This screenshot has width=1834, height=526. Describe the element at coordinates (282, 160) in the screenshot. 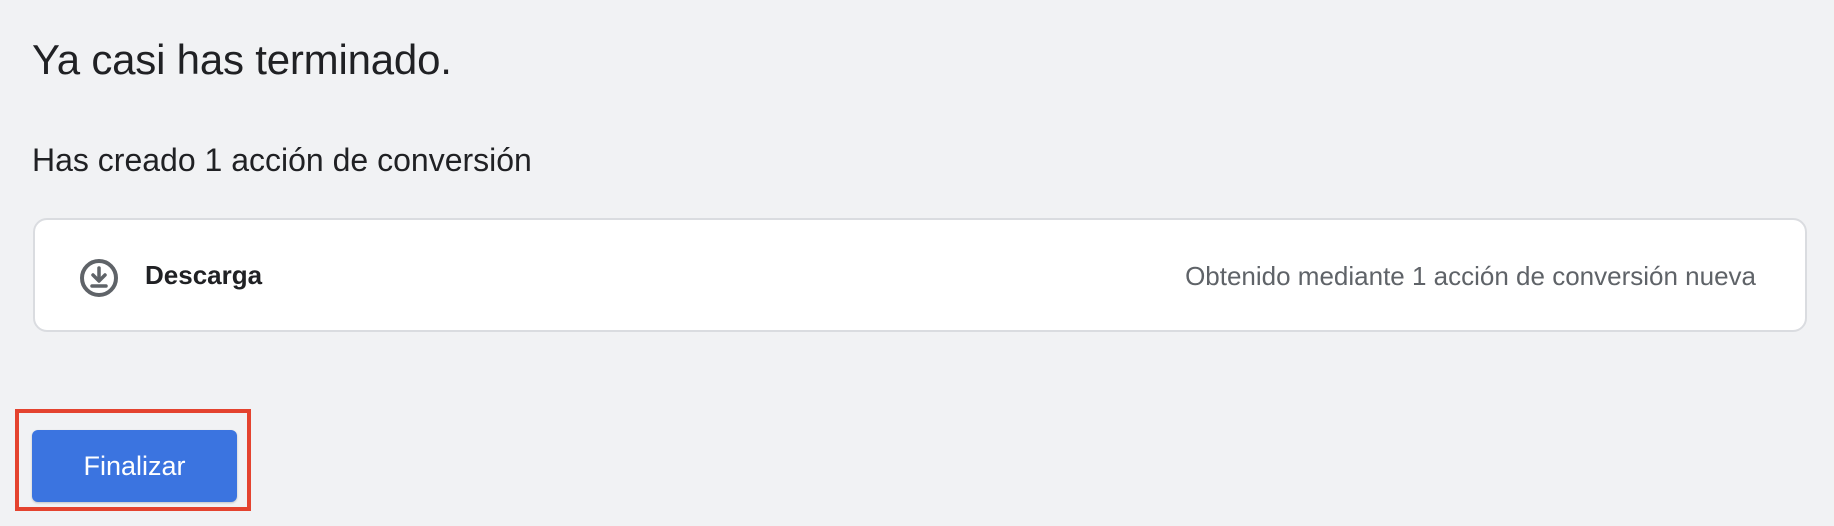

I see `conversion-summary: Has creado 1 acción de conversión` at that location.